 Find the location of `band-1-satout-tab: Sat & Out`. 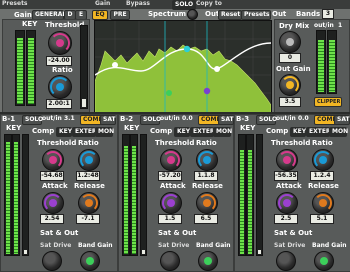

band-1-satout-tab: Sat & Out is located at coordinates (59, 233).